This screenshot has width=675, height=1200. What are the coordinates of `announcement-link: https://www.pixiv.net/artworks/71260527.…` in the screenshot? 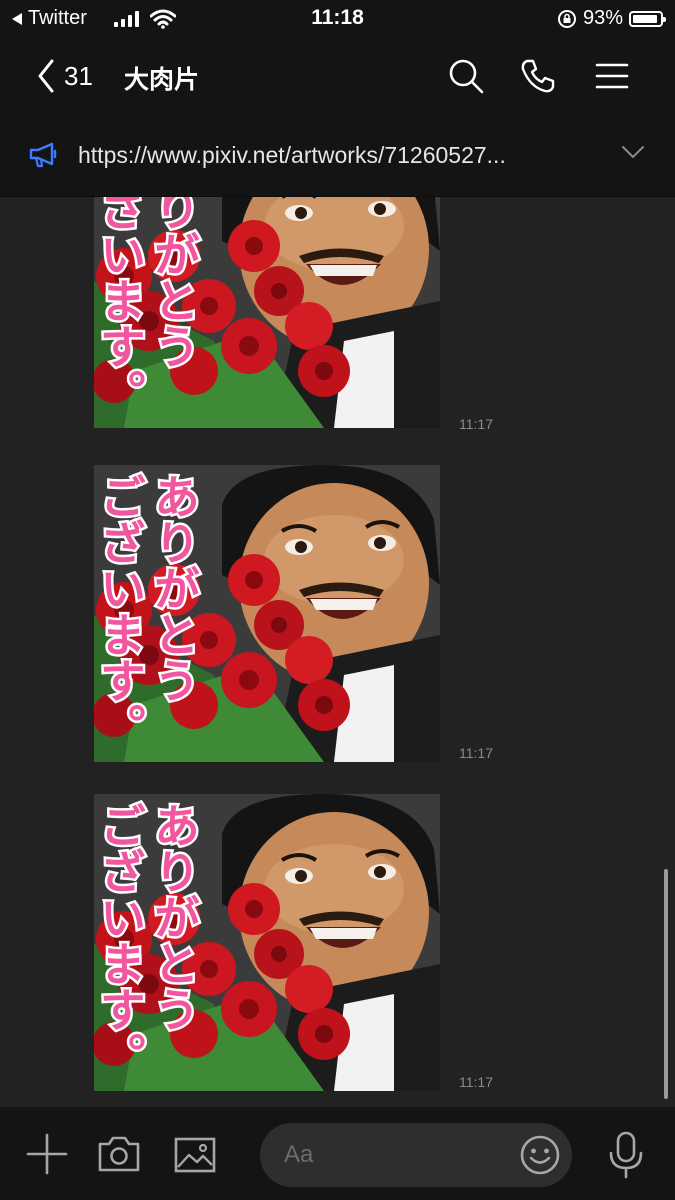 It's located at (330, 155).